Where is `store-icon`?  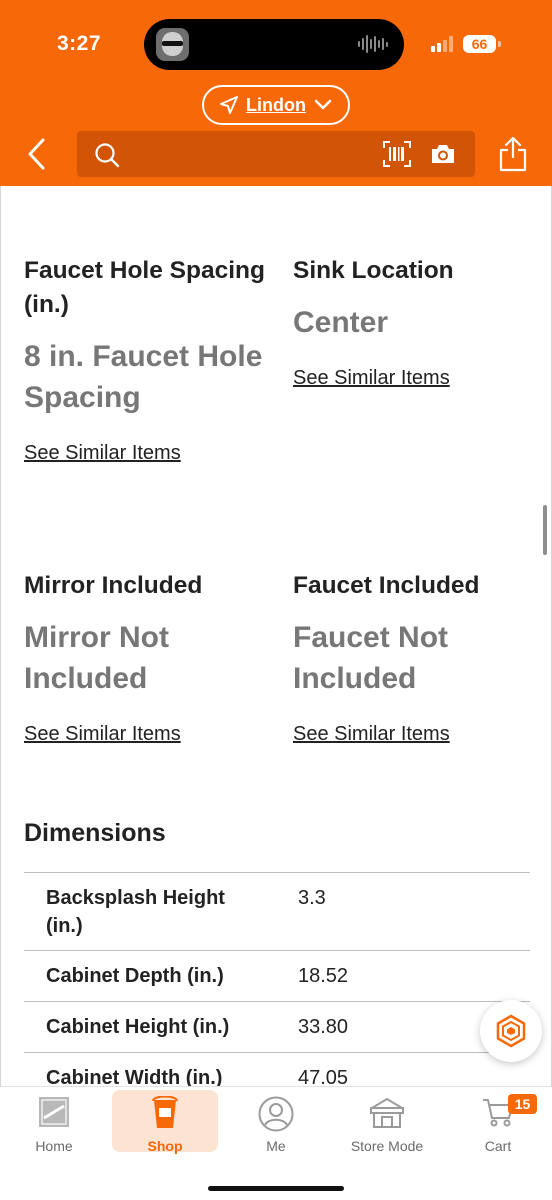
store-icon is located at coordinates (387, 1112).